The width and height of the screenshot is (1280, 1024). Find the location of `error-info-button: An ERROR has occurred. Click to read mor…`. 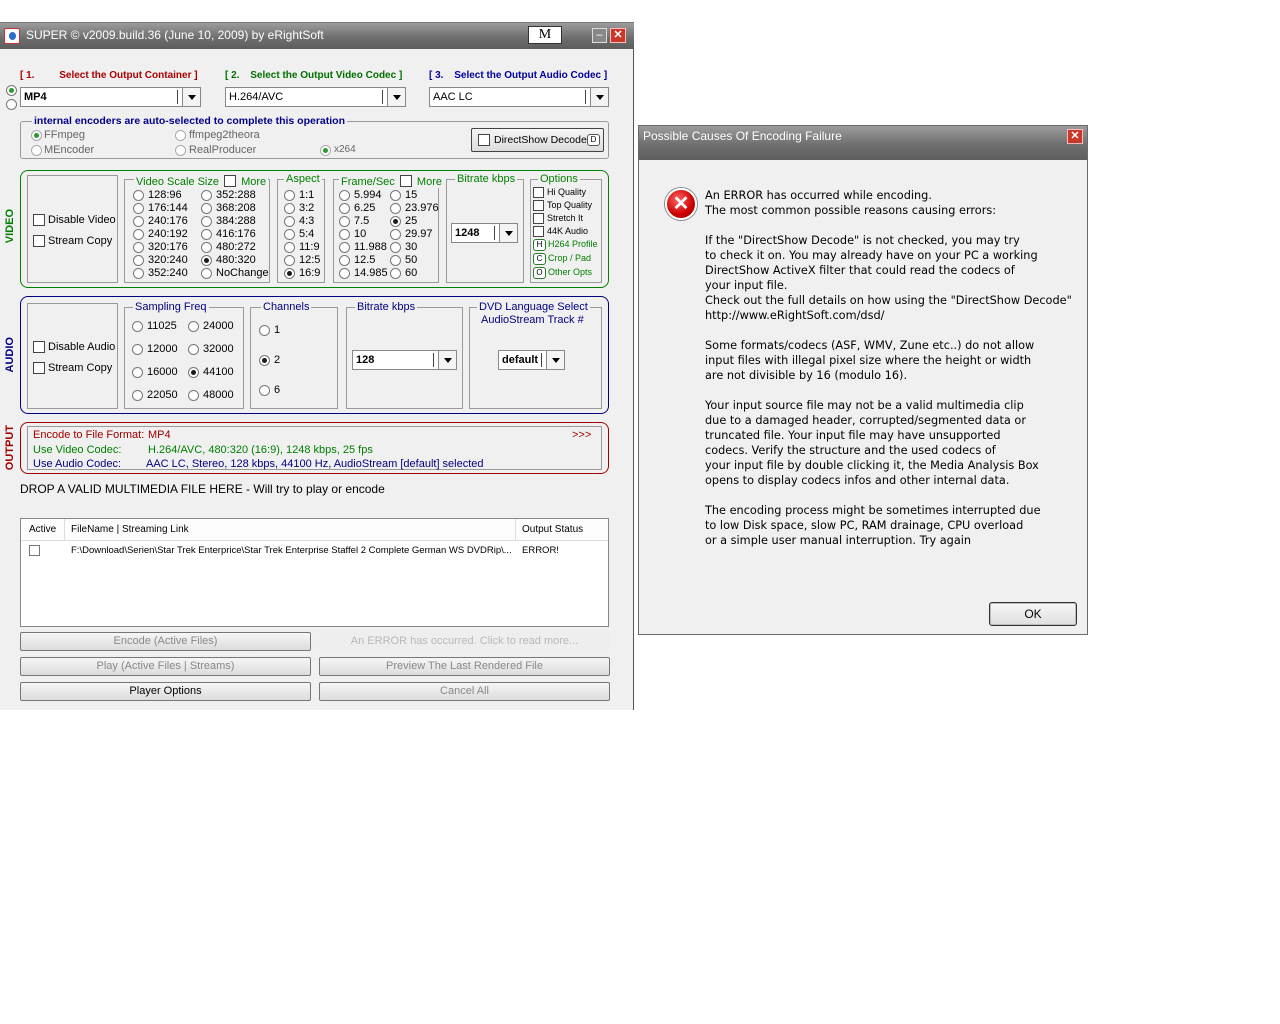

error-info-button: An ERROR has occurred. Click to read mor… is located at coordinates (464, 641).